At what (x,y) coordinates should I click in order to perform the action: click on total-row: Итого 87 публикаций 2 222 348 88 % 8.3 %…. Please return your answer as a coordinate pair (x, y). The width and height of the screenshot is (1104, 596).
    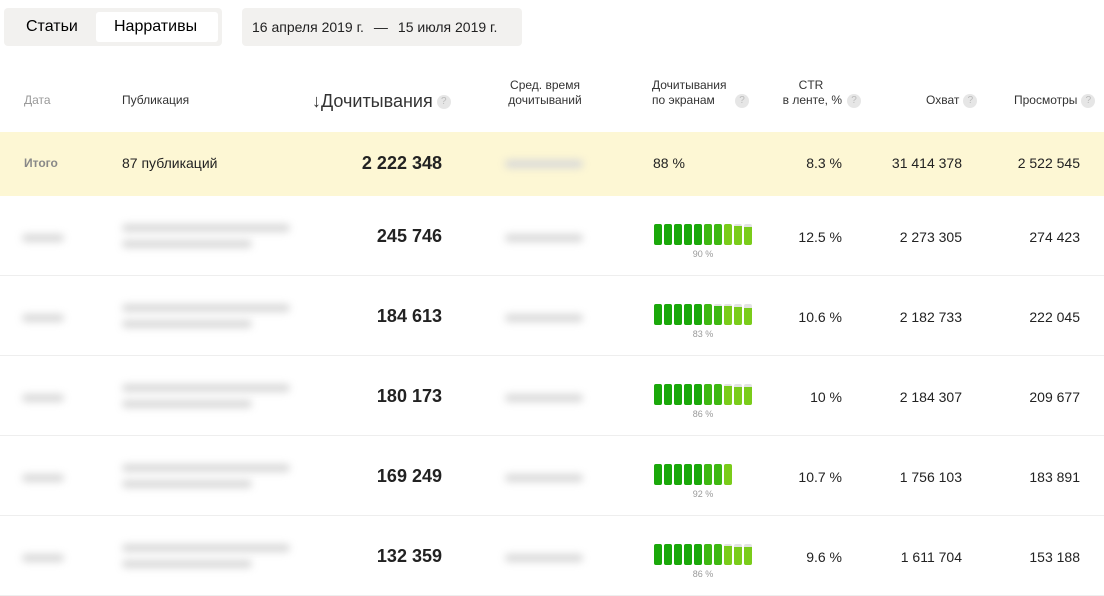
    Looking at the image, I should click on (552, 164).